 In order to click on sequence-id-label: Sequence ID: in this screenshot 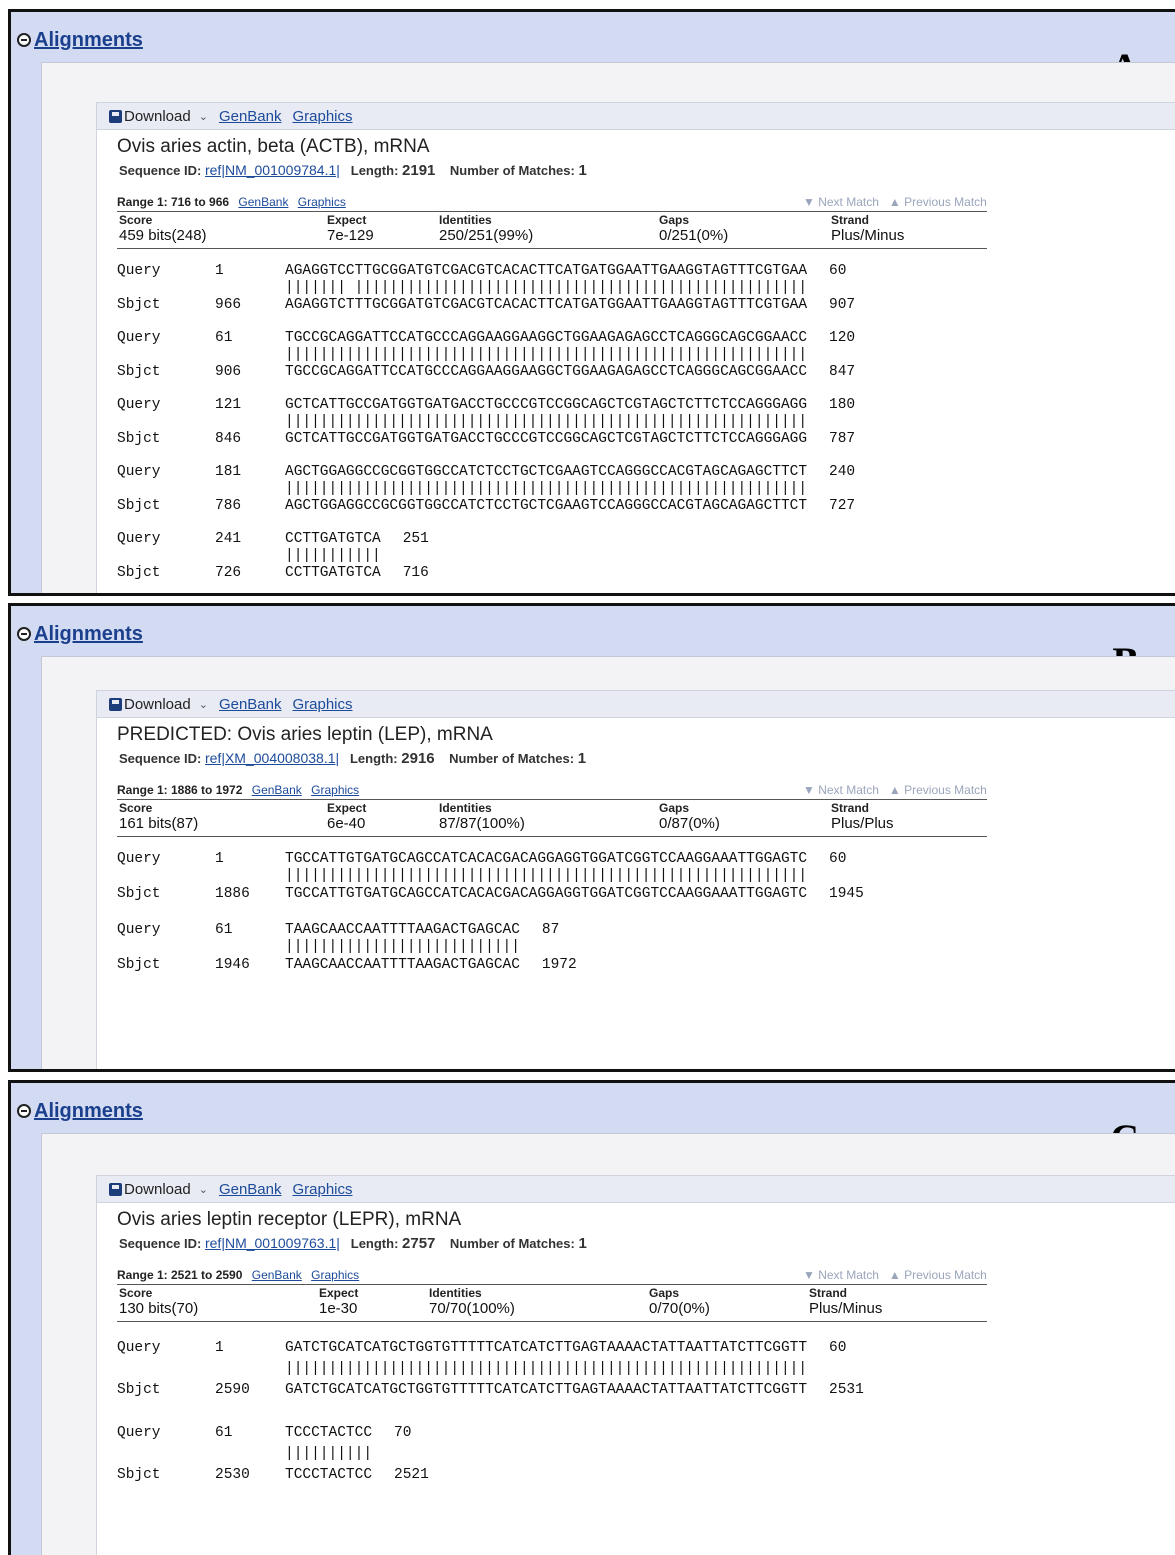, I will do `click(160, 1243)`.